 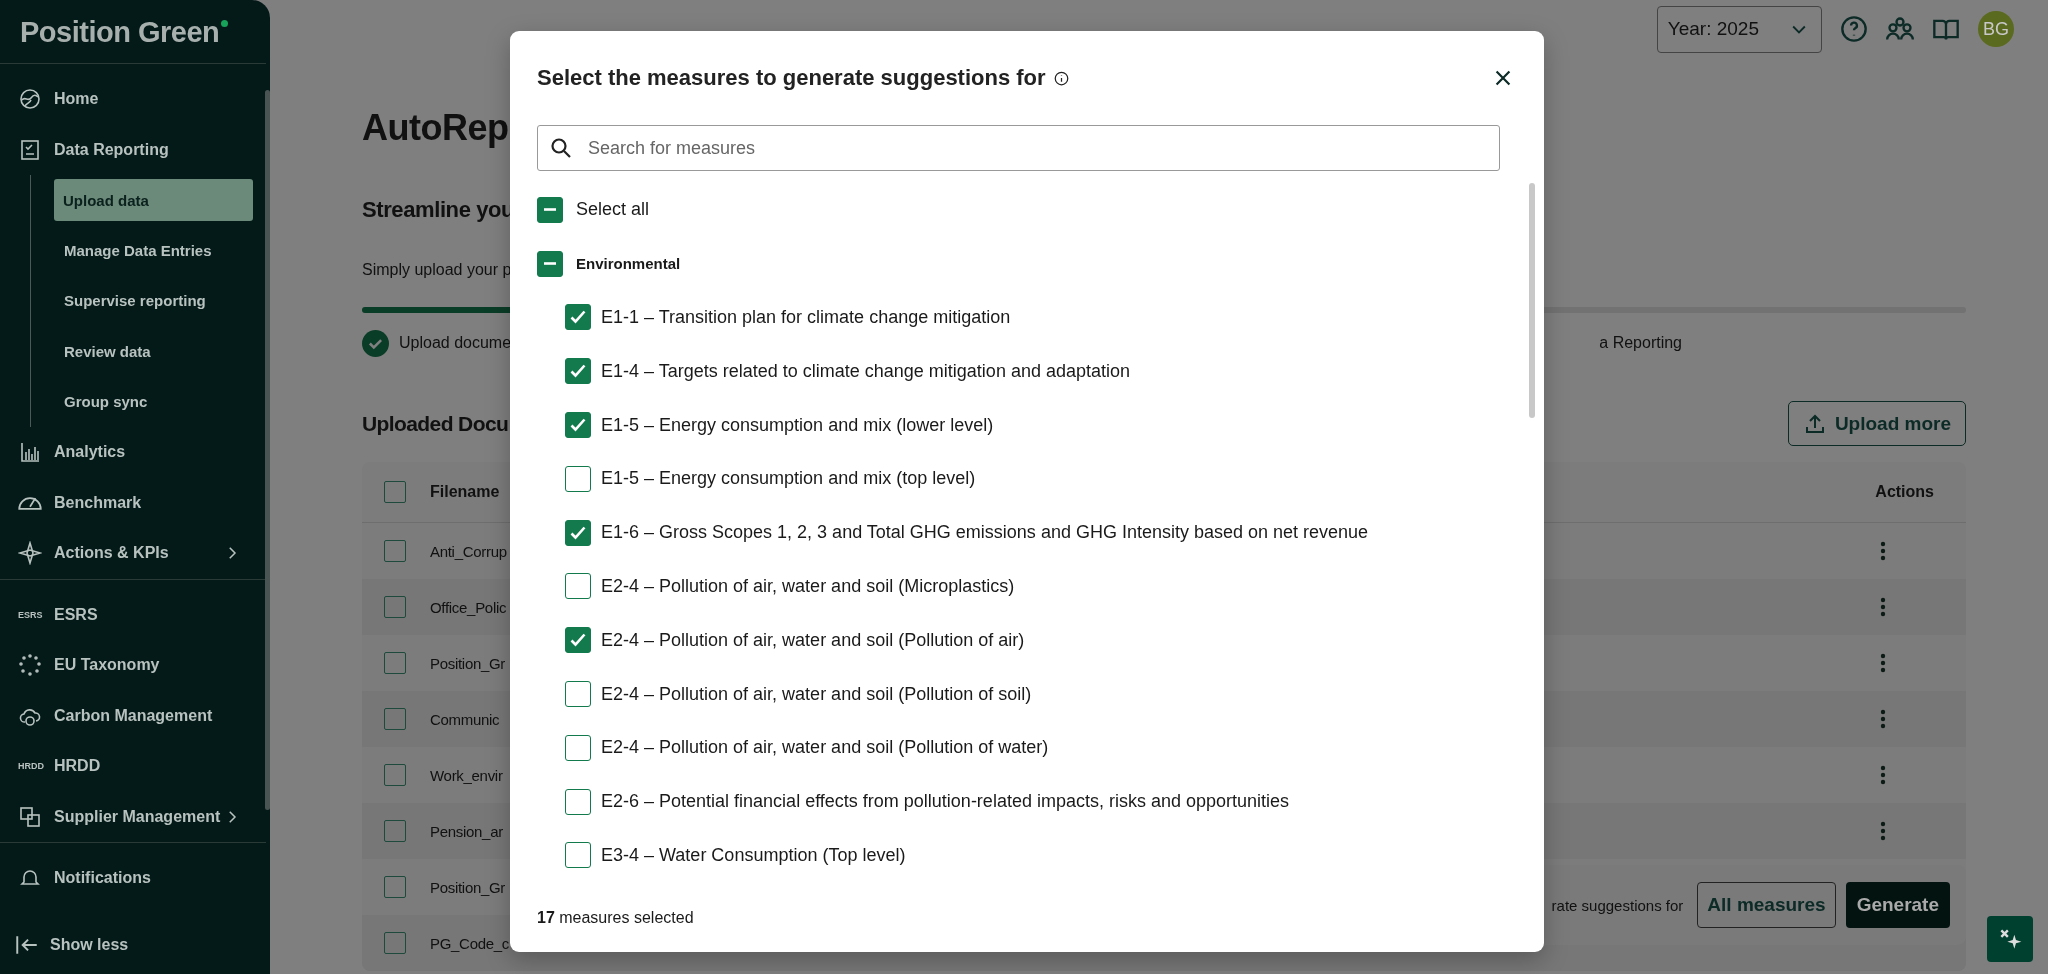 What do you see at coordinates (435, 128) in the screenshot?
I see `page-title: AutoRep` at bounding box center [435, 128].